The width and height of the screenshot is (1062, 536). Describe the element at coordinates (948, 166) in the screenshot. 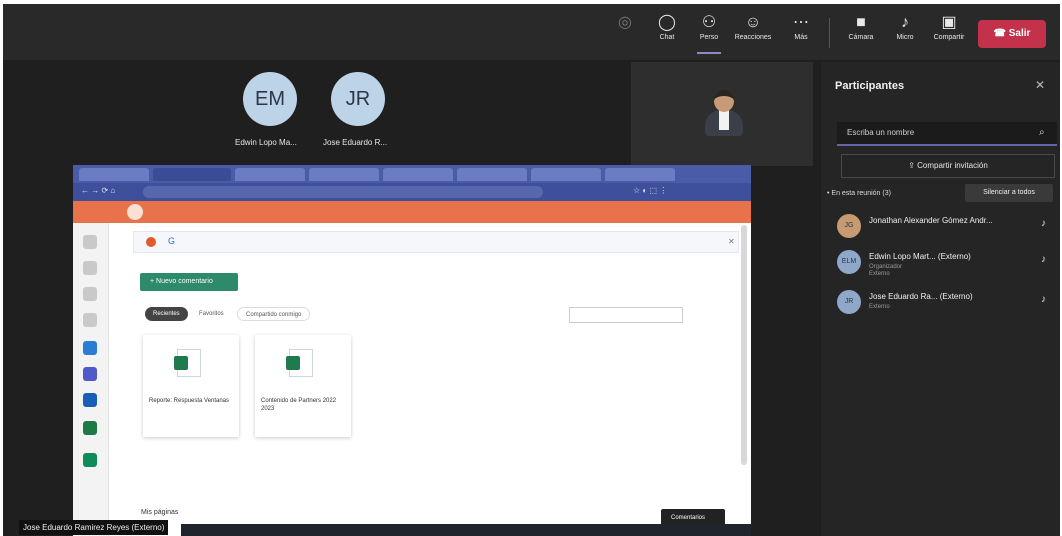

I see `share-invite-button: ⇪ Compartir invitación` at that location.